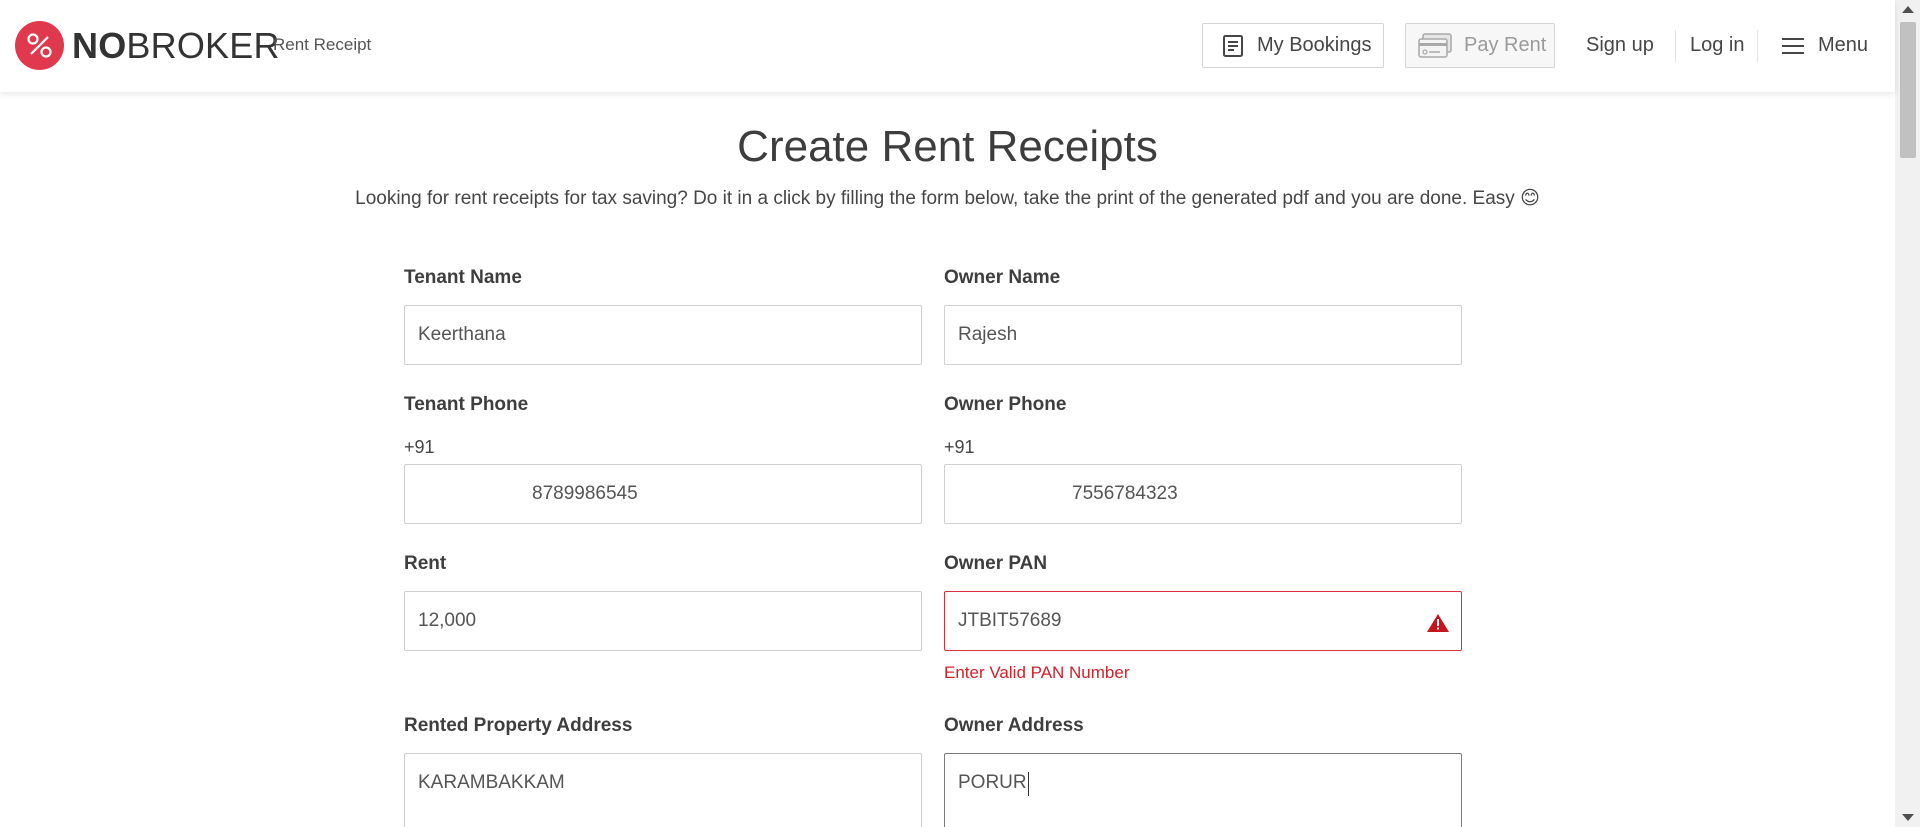 The width and height of the screenshot is (1920, 827). Describe the element at coordinates (1793, 46) in the screenshot. I see `hamburger-icon` at that location.